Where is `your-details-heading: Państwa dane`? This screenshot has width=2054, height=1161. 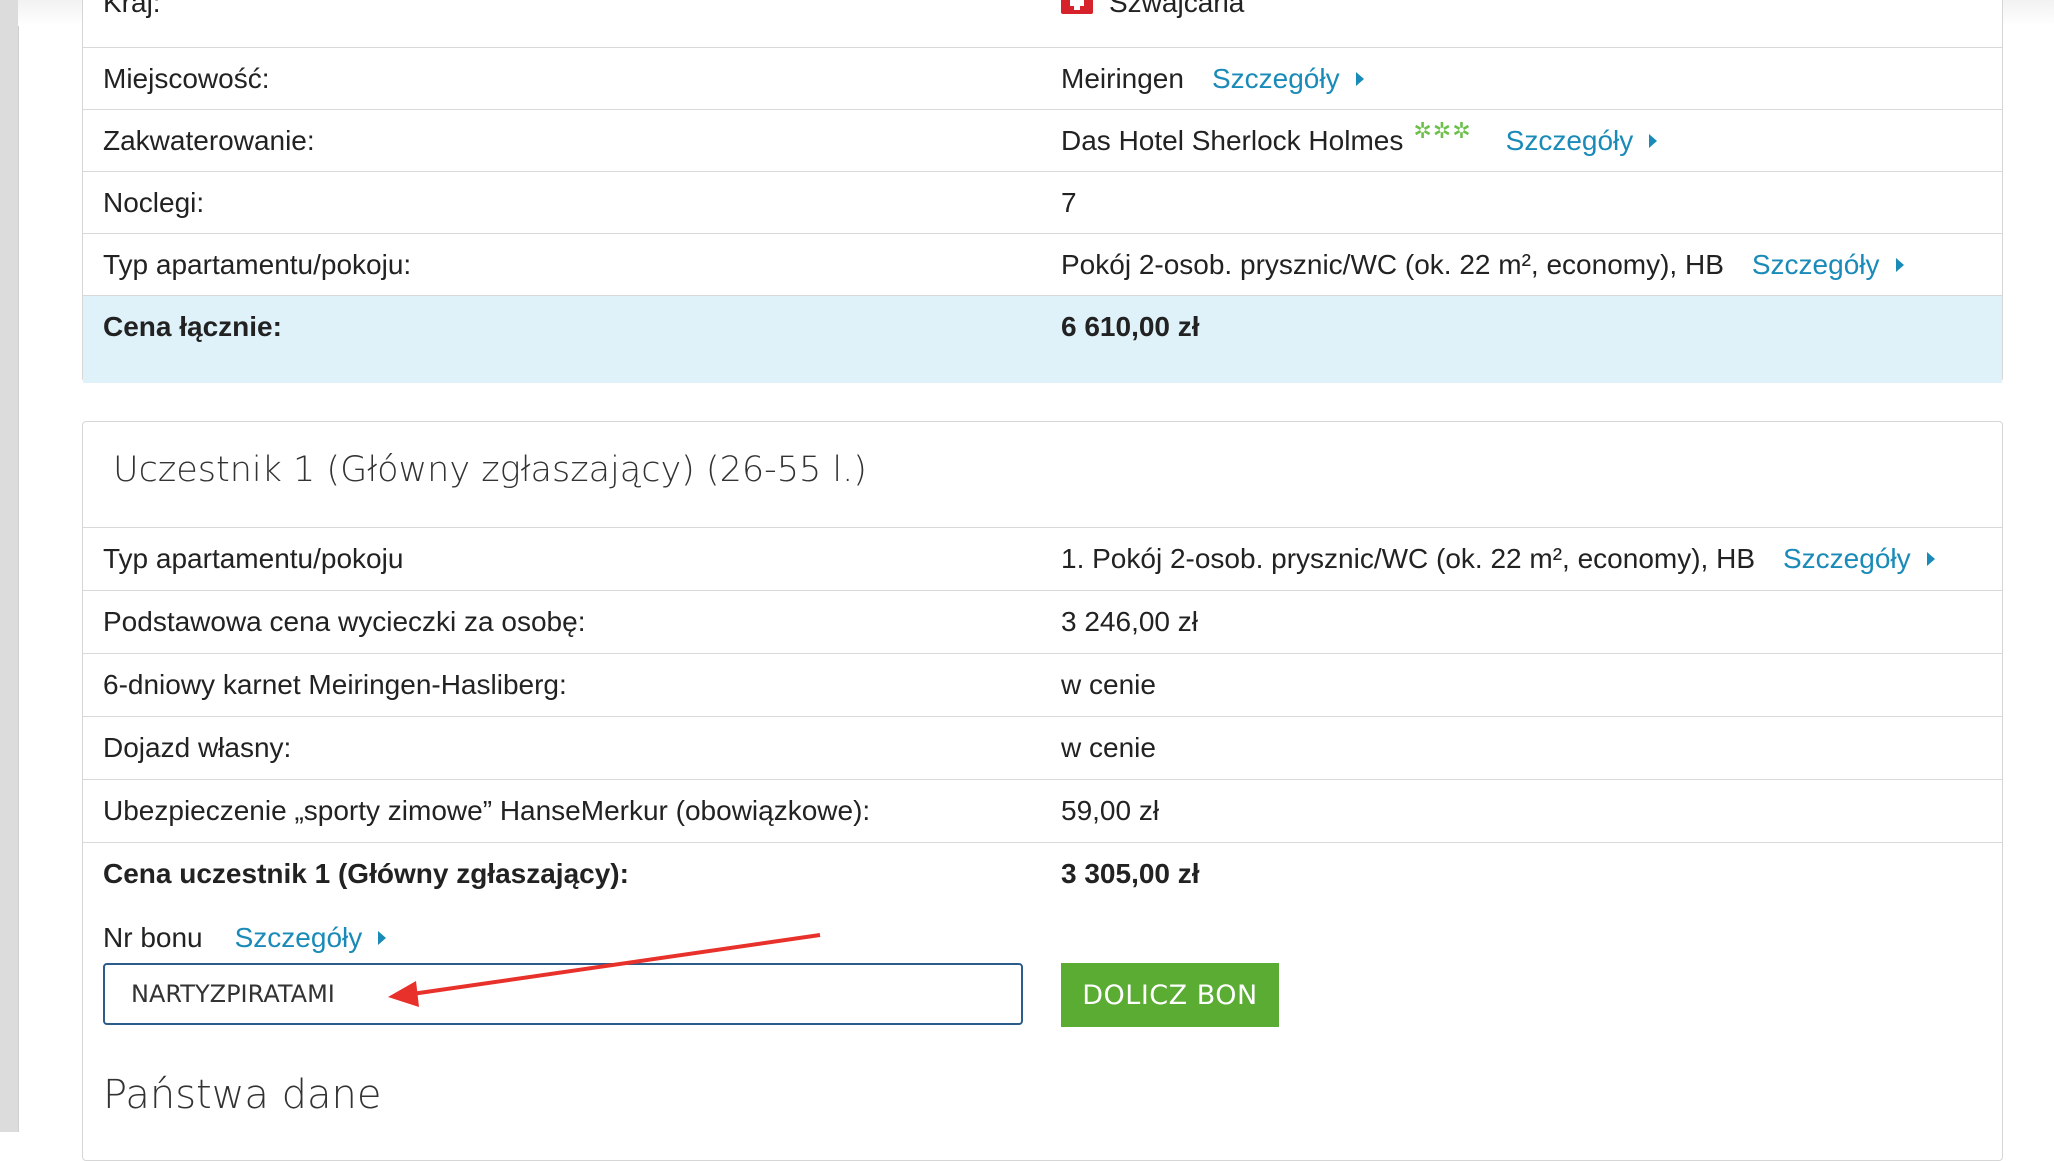
your-details-heading: Państwa dane is located at coordinates (242, 1095).